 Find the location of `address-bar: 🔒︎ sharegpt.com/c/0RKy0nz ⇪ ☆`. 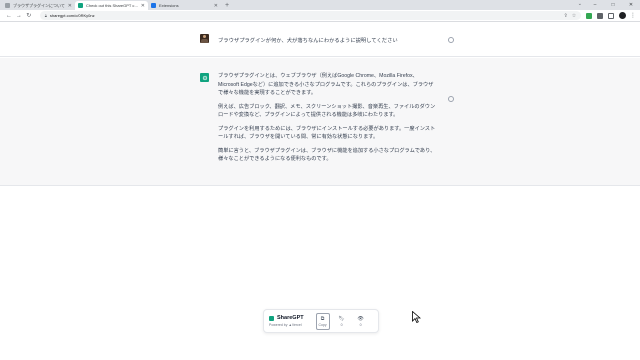

address-bar: 🔒︎ sharegpt.com/c/0RKy0nz ⇪ ☆ is located at coordinates (310, 15).